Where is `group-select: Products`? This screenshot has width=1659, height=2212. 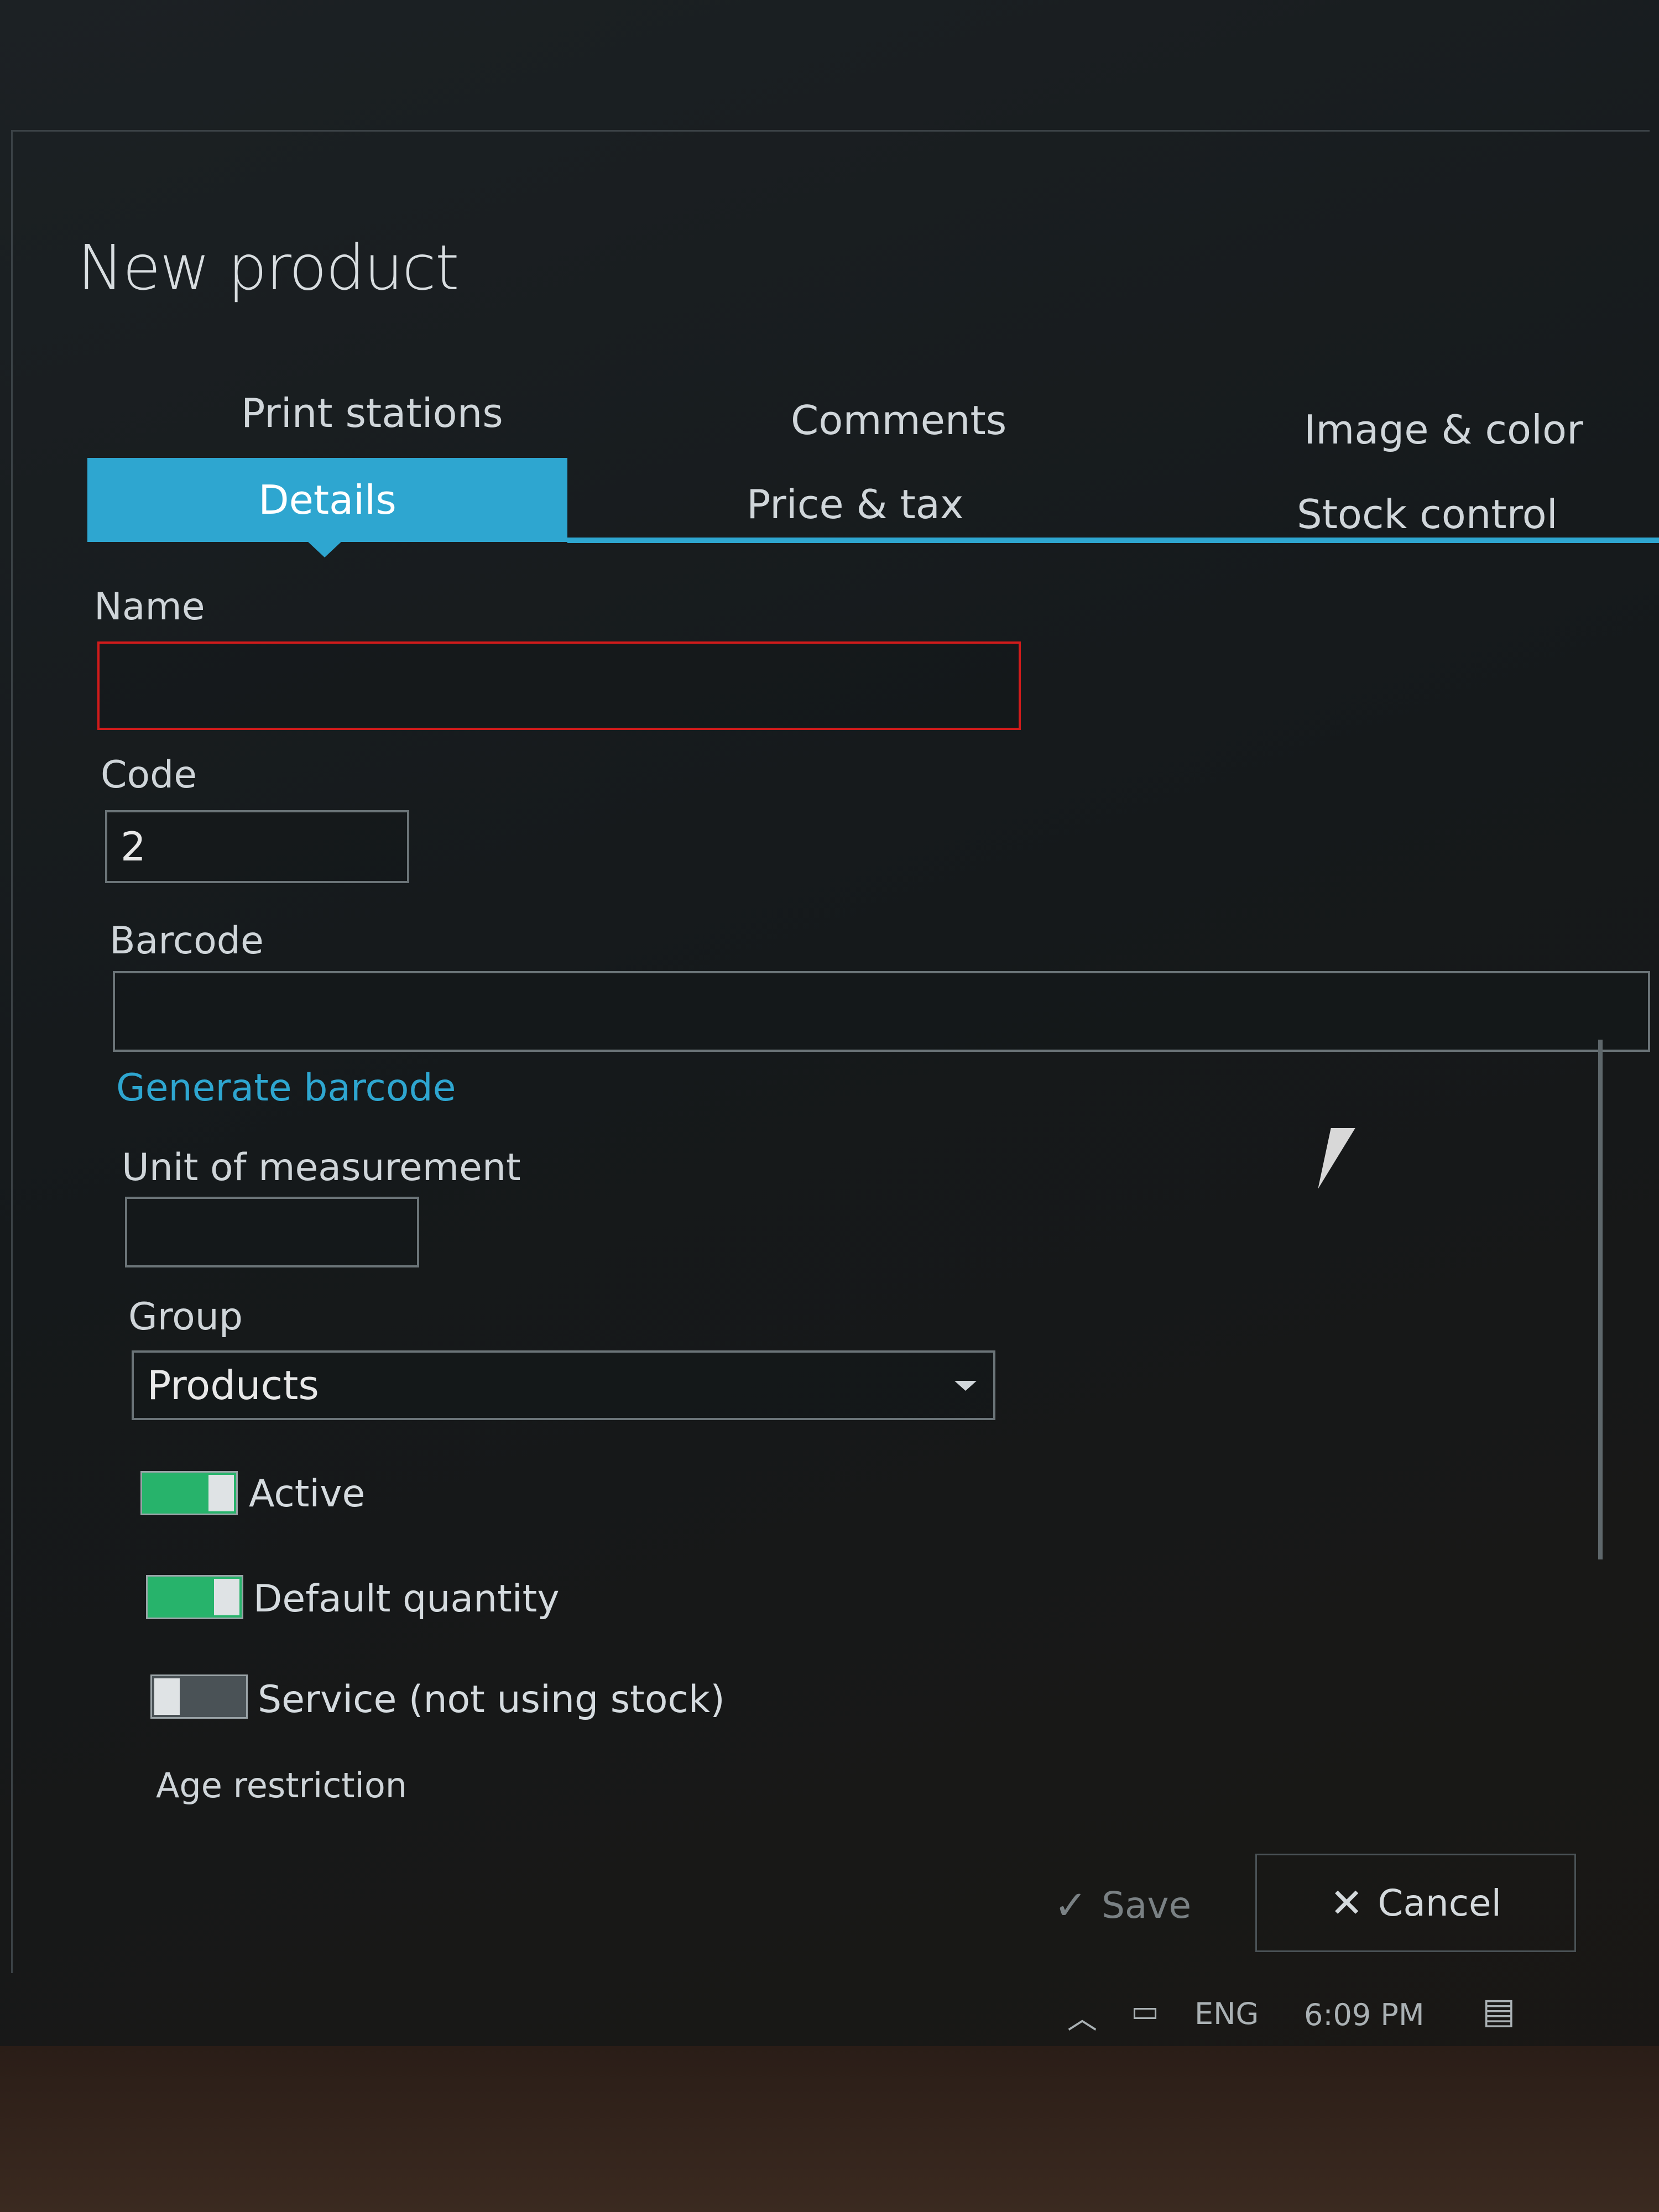
group-select: Products is located at coordinates (564, 1385).